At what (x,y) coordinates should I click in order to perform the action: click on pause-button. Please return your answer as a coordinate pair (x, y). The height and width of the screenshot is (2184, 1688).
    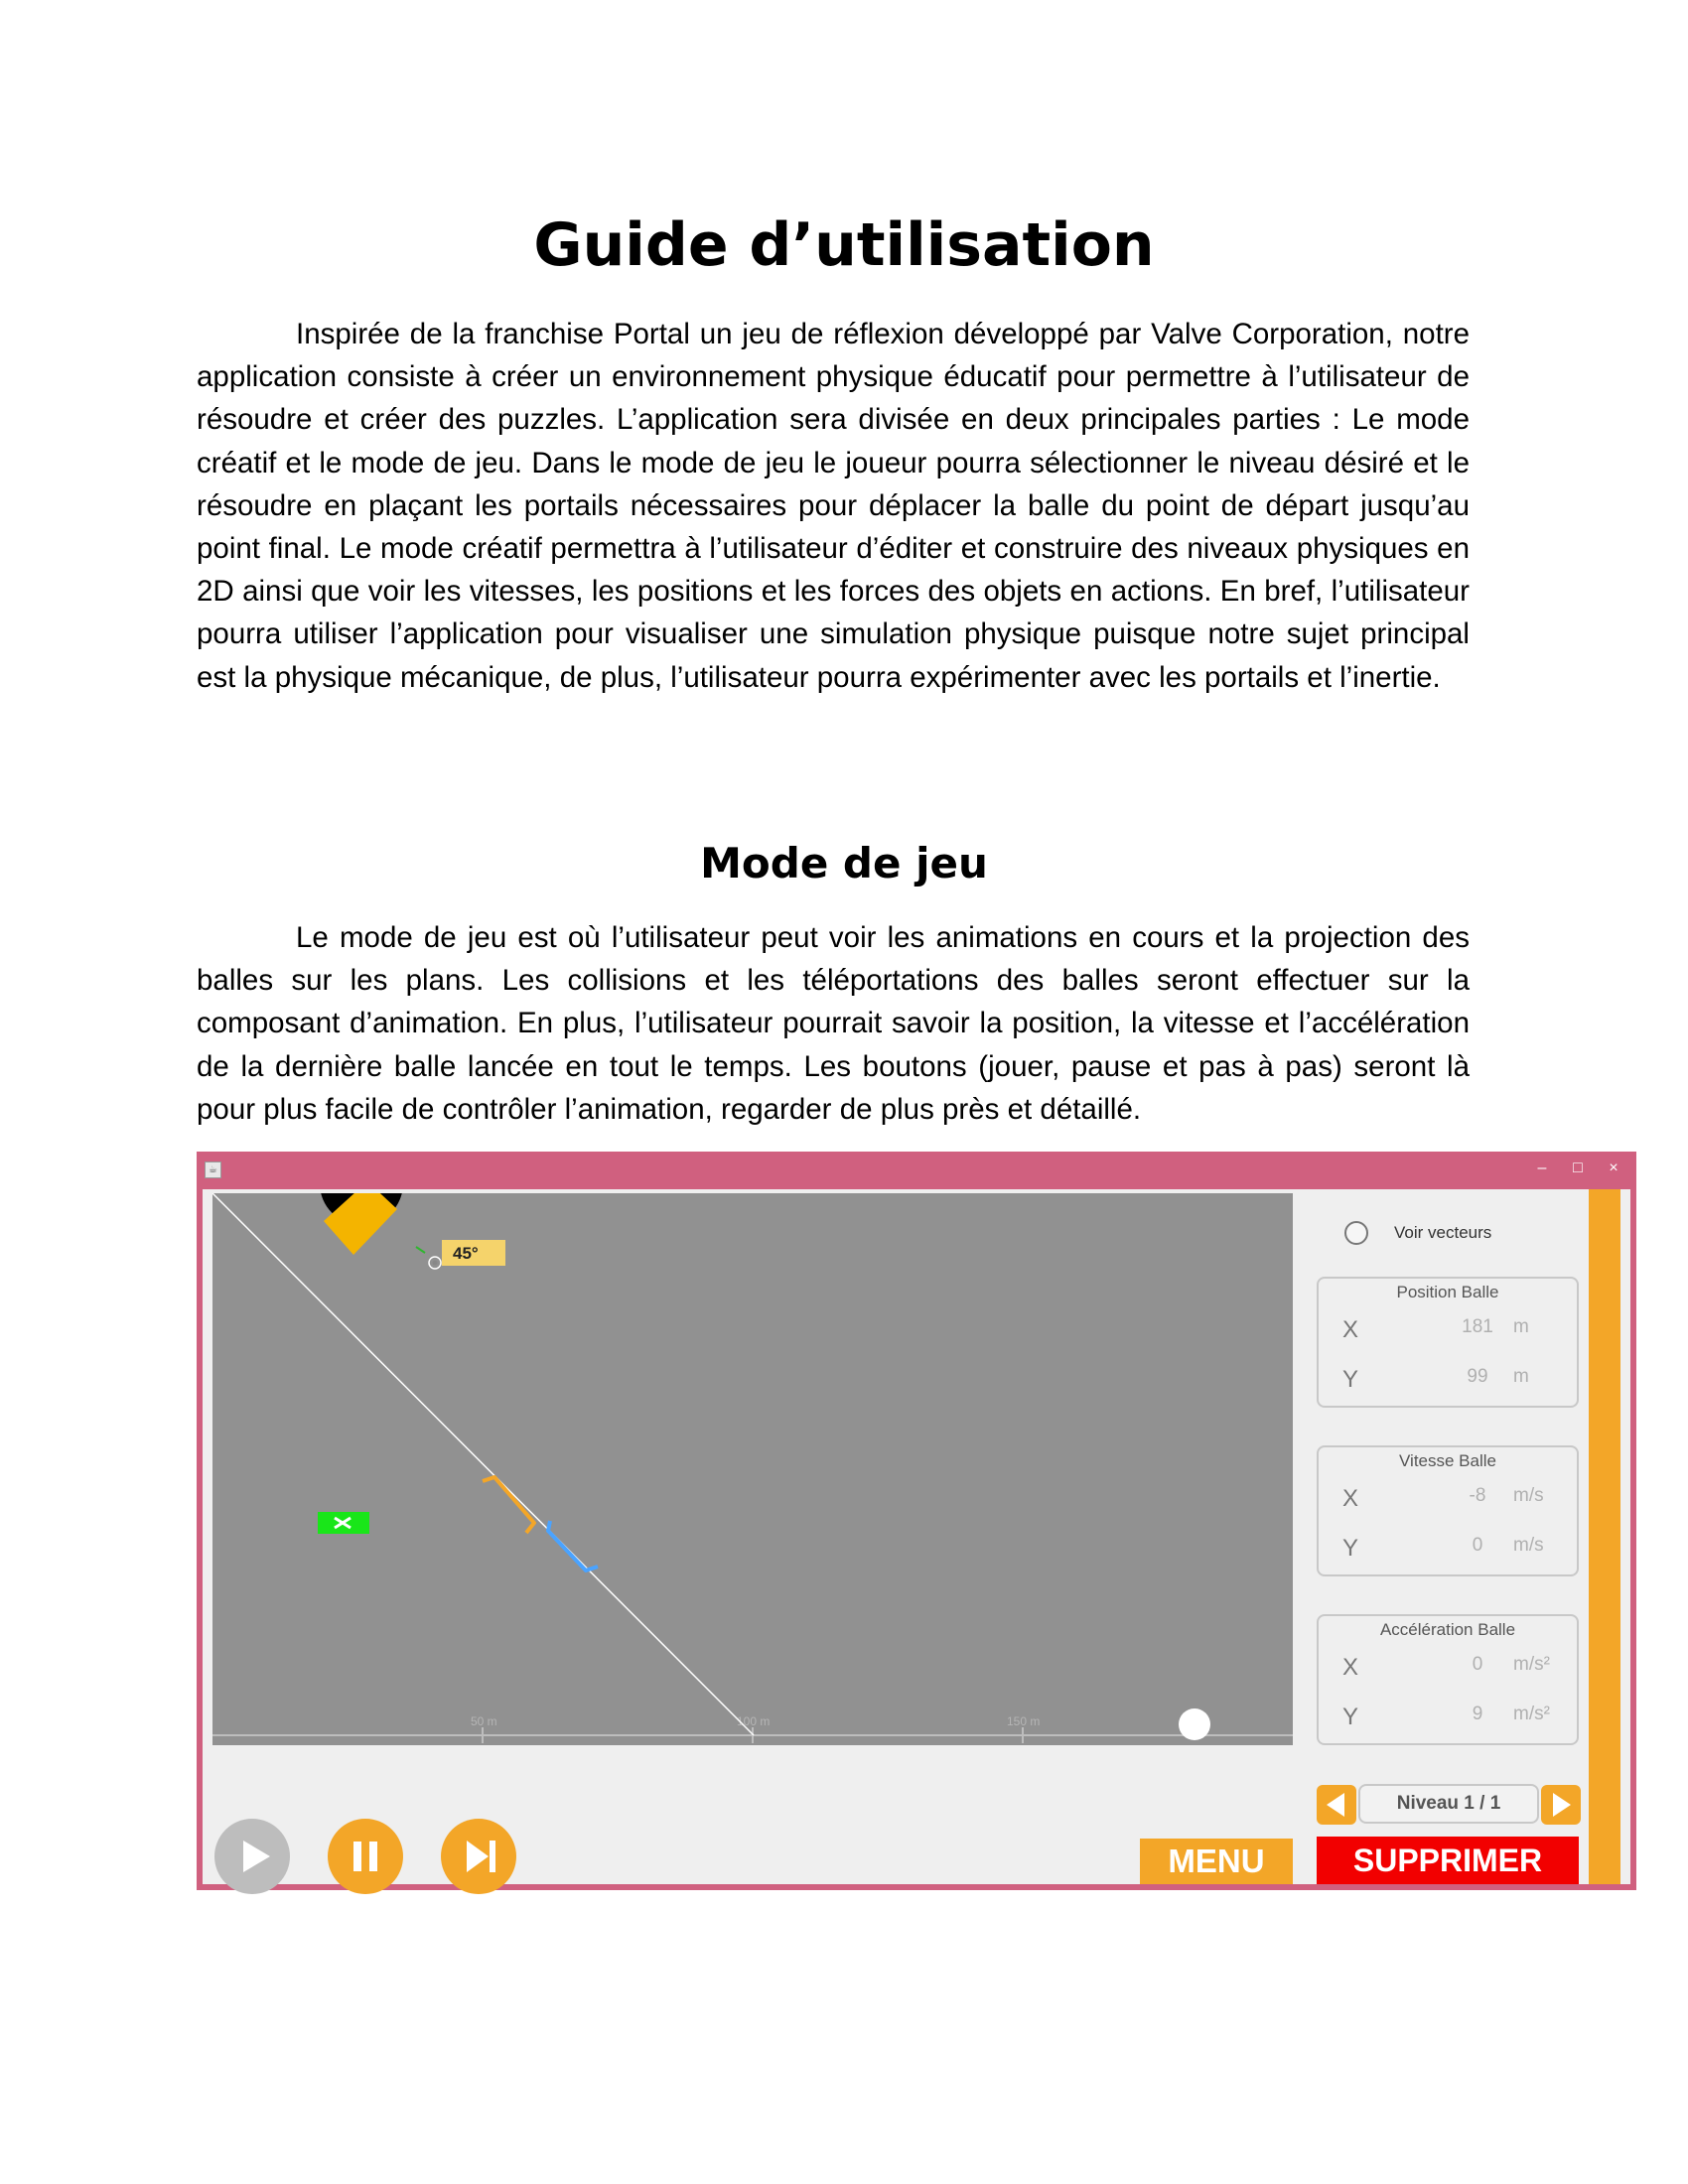
    Looking at the image, I should click on (365, 1856).